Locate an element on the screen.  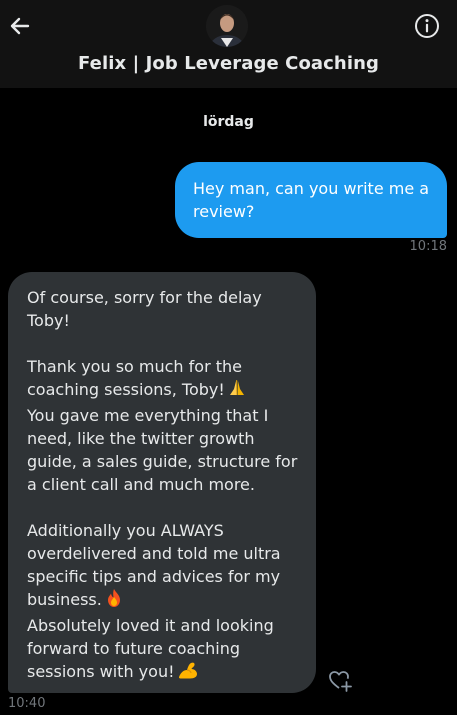
message-text: coaching sessions, Toby! is located at coordinates (126, 389).